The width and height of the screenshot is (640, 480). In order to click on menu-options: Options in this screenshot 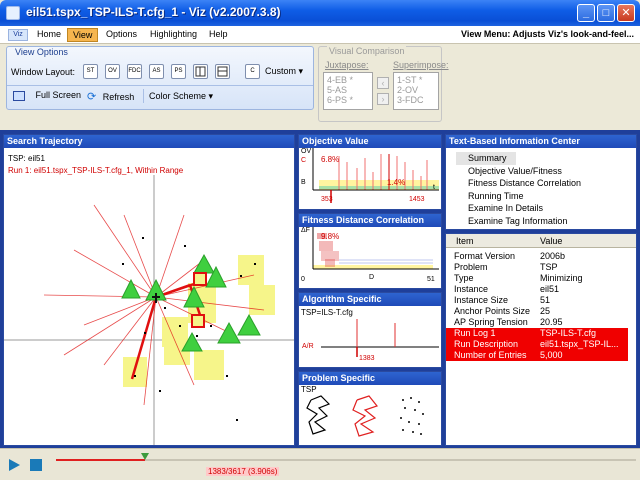, I will do `click(121, 35)`.